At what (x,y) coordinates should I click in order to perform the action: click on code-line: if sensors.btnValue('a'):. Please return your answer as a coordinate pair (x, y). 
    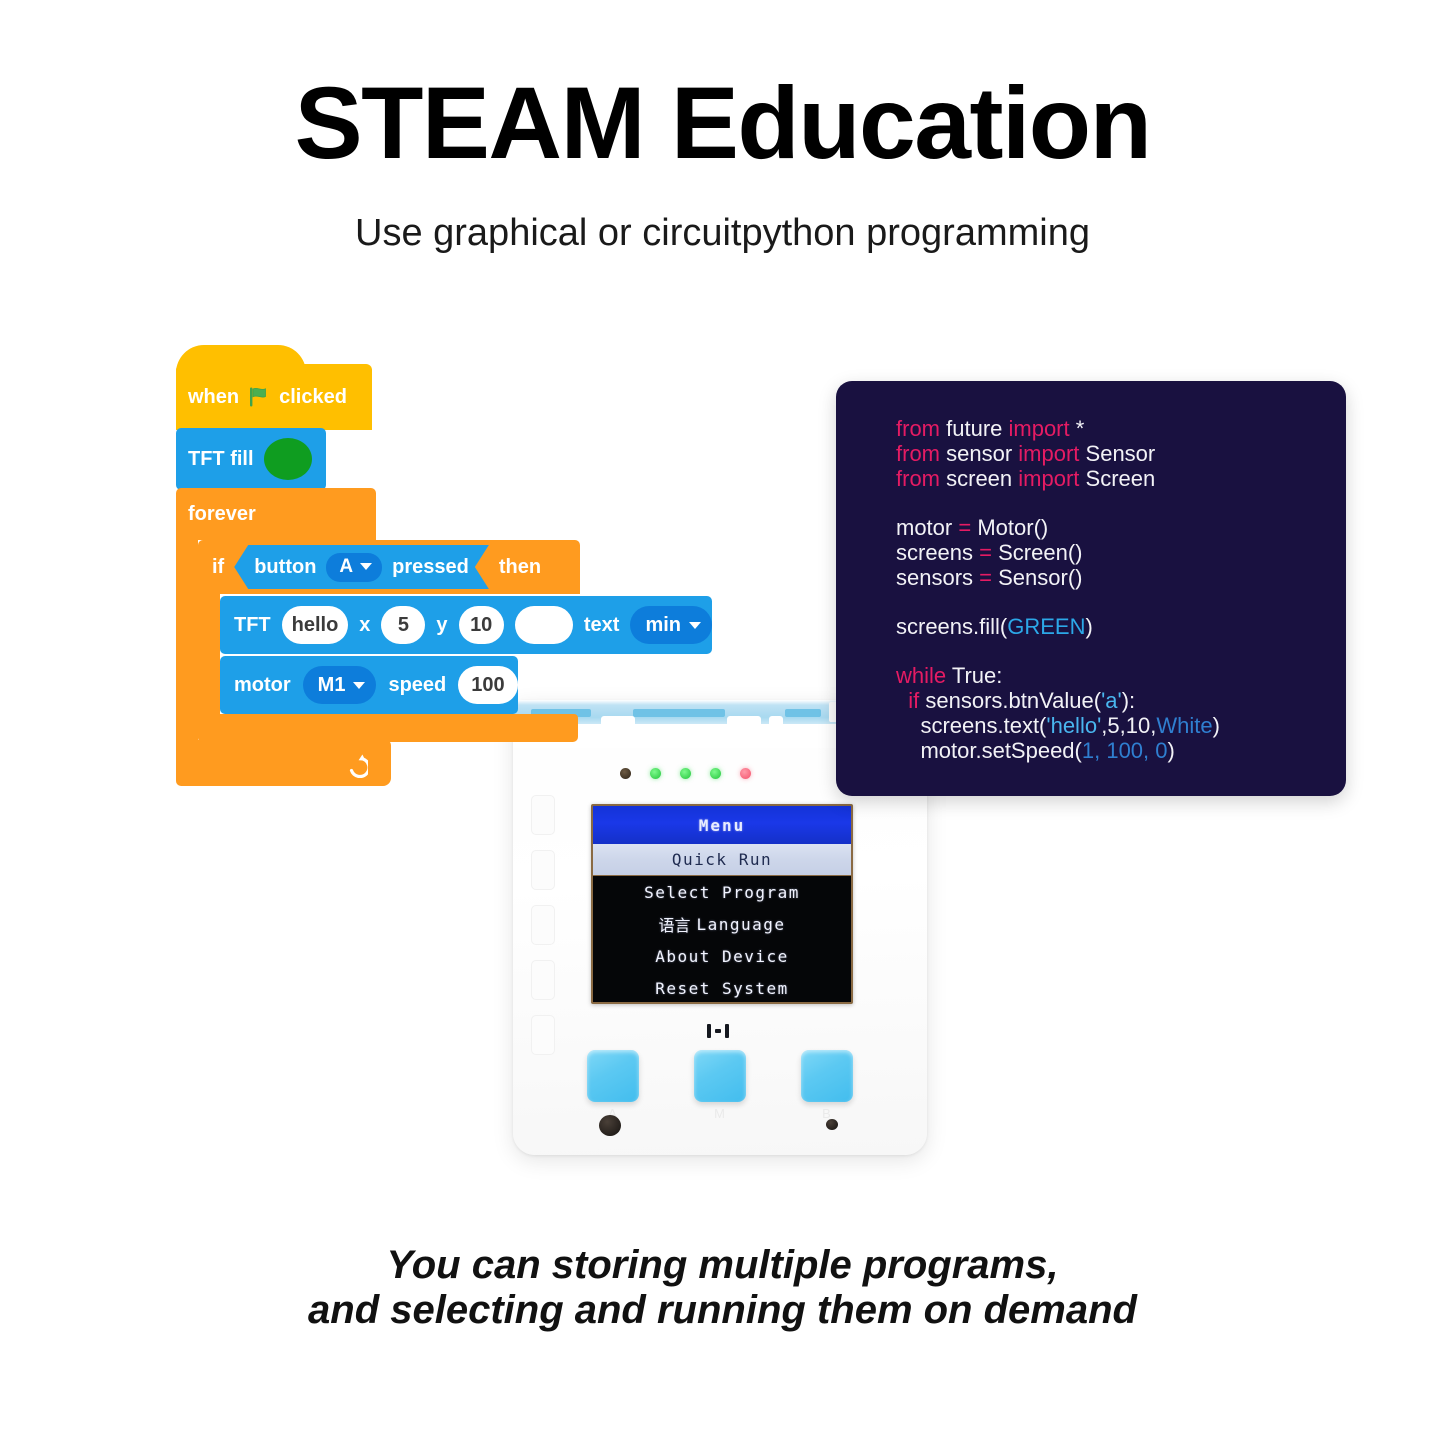
    Looking at the image, I should click on (1058, 701).